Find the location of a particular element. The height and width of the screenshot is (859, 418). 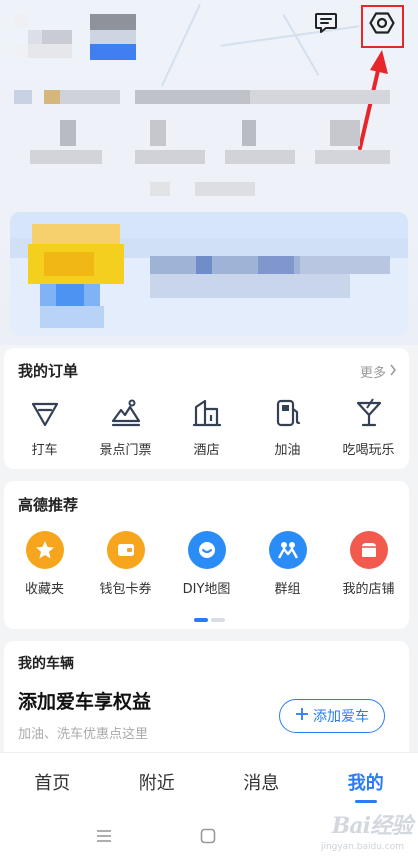

active-tab-indicator is located at coordinates (365, 801).